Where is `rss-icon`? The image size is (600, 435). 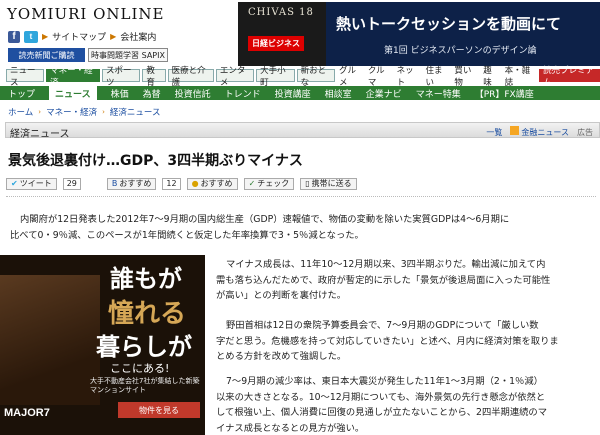
rss-icon is located at coordinates (515, 130).